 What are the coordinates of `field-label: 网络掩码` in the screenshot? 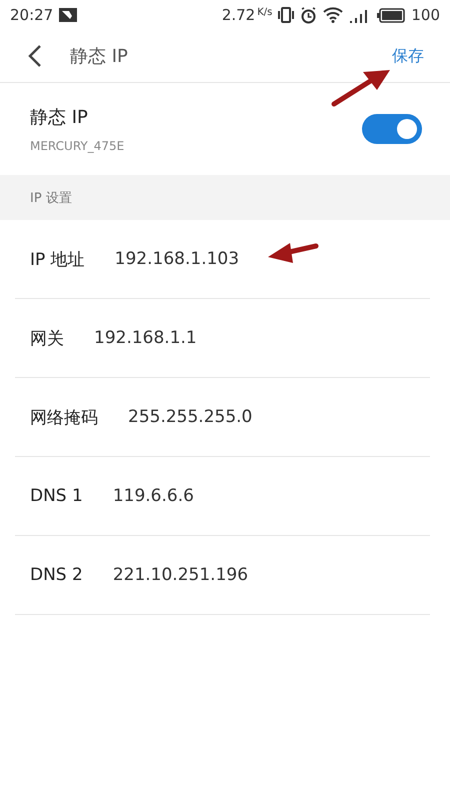 It's located at (64, 417).